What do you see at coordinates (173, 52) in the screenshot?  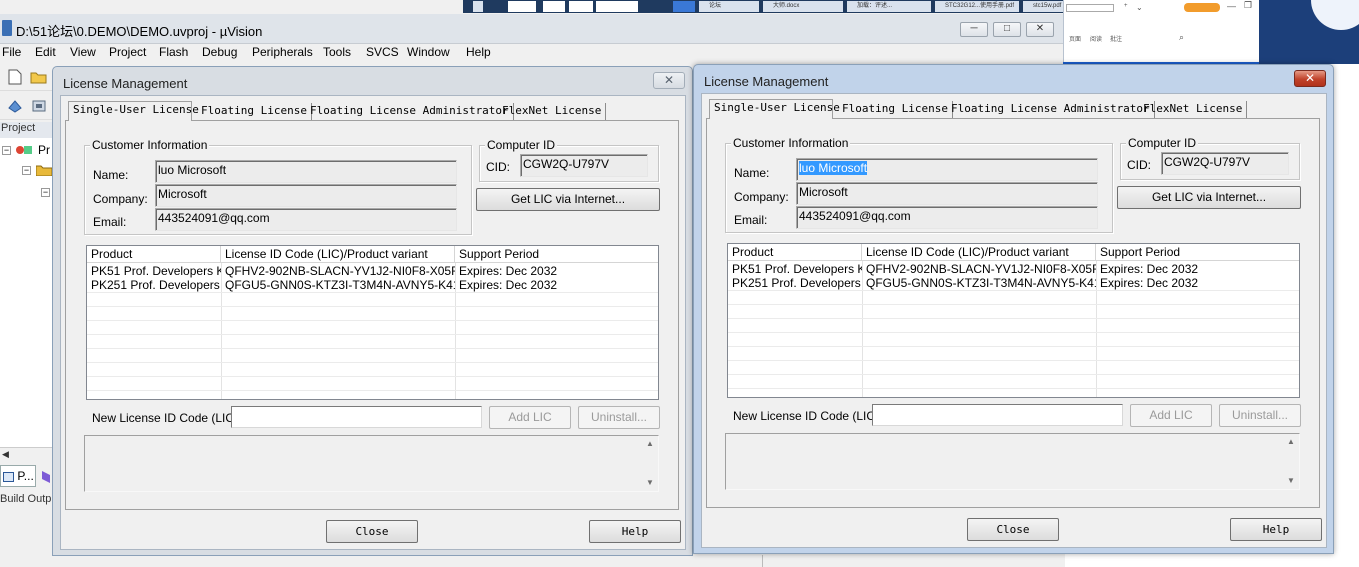 I see `menu-flash: Flash` at bounding box center [173, 52].